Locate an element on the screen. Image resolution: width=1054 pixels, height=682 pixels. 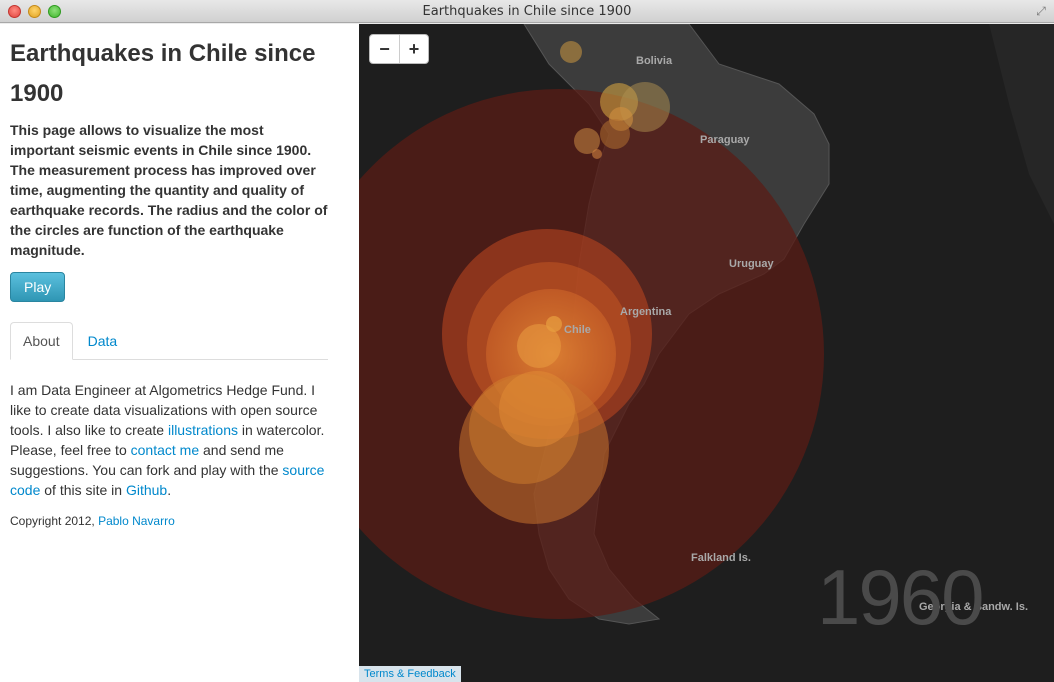
github-link: Github is located at coordinates (146, 490).